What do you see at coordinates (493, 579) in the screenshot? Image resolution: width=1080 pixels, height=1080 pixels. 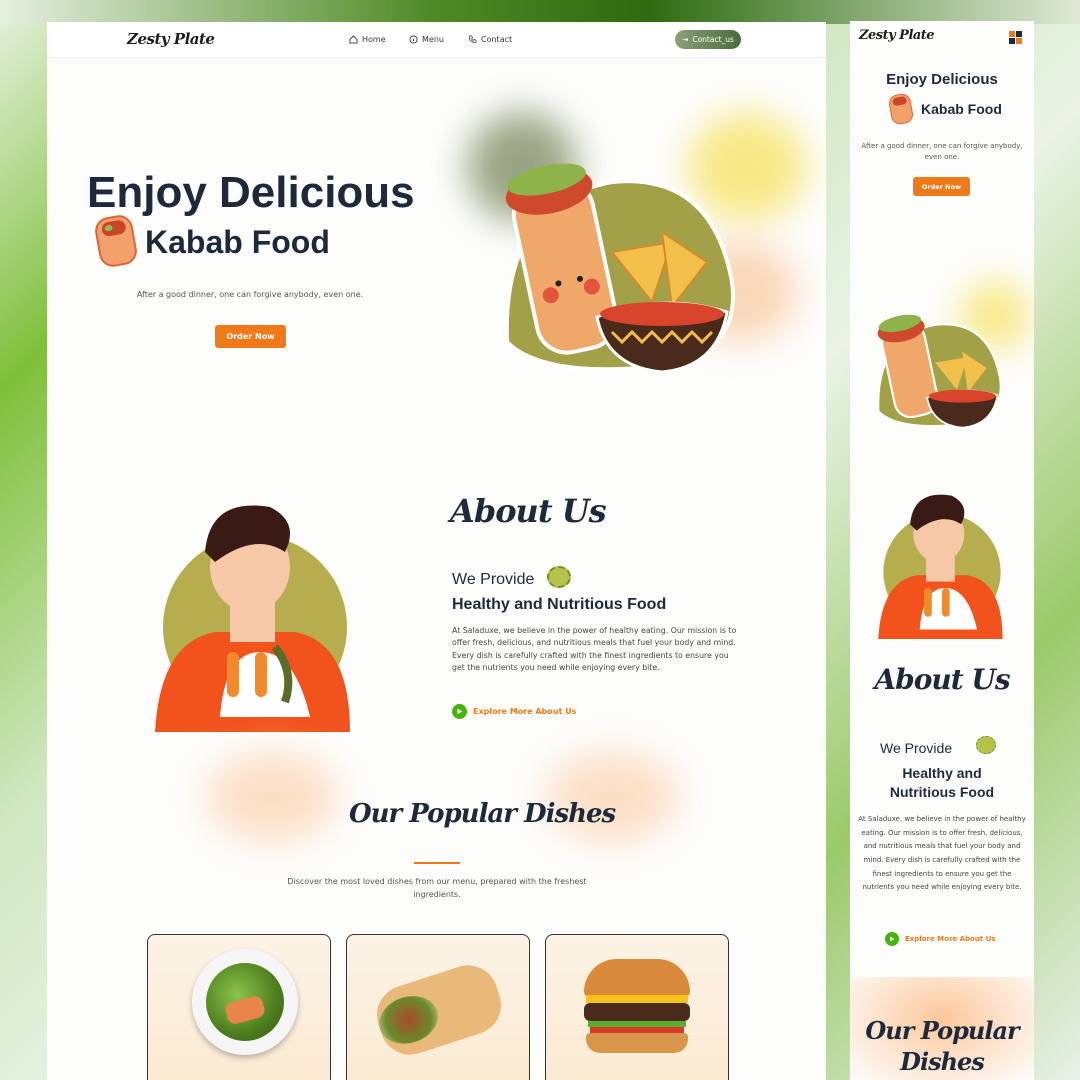 I see `about-line1: We Provide` at bounding box center [493, 579].